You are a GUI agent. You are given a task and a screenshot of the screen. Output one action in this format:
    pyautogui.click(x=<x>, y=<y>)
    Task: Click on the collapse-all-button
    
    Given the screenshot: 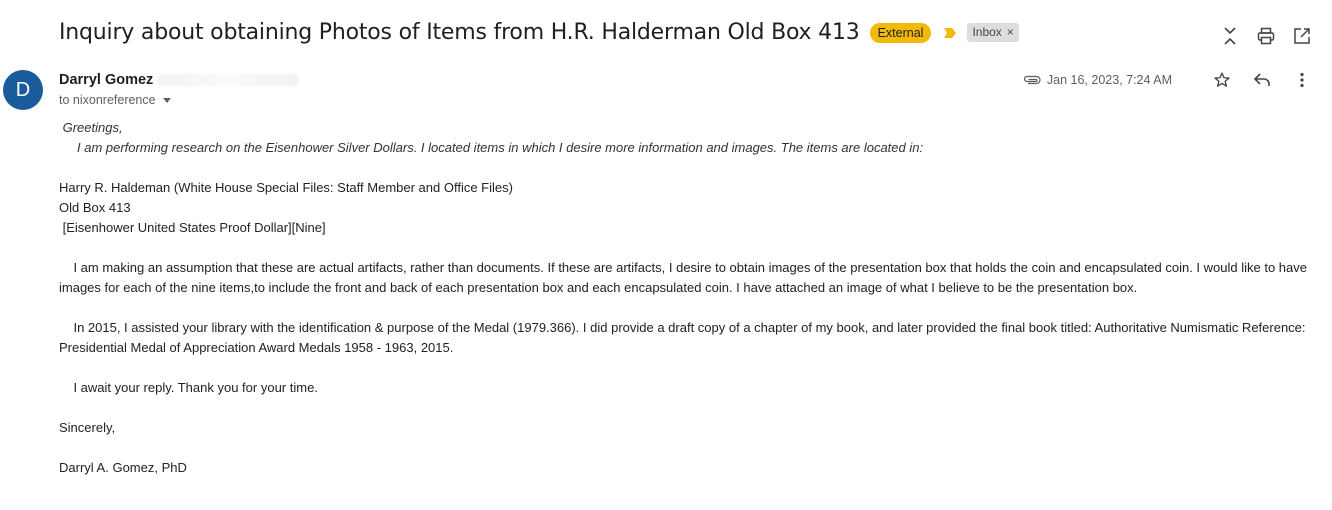 What is the action you would take?
    pyautogui.click(x=1230, y=36)
    